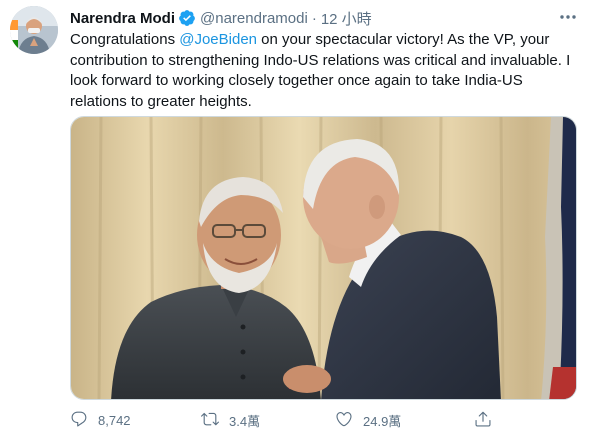 This screenshot has height=440, width=592. What do you see at coordinates (245, 421) in the screenshot?
I see `retweet-count: 3.4萬` at bounding box center [245, 421].